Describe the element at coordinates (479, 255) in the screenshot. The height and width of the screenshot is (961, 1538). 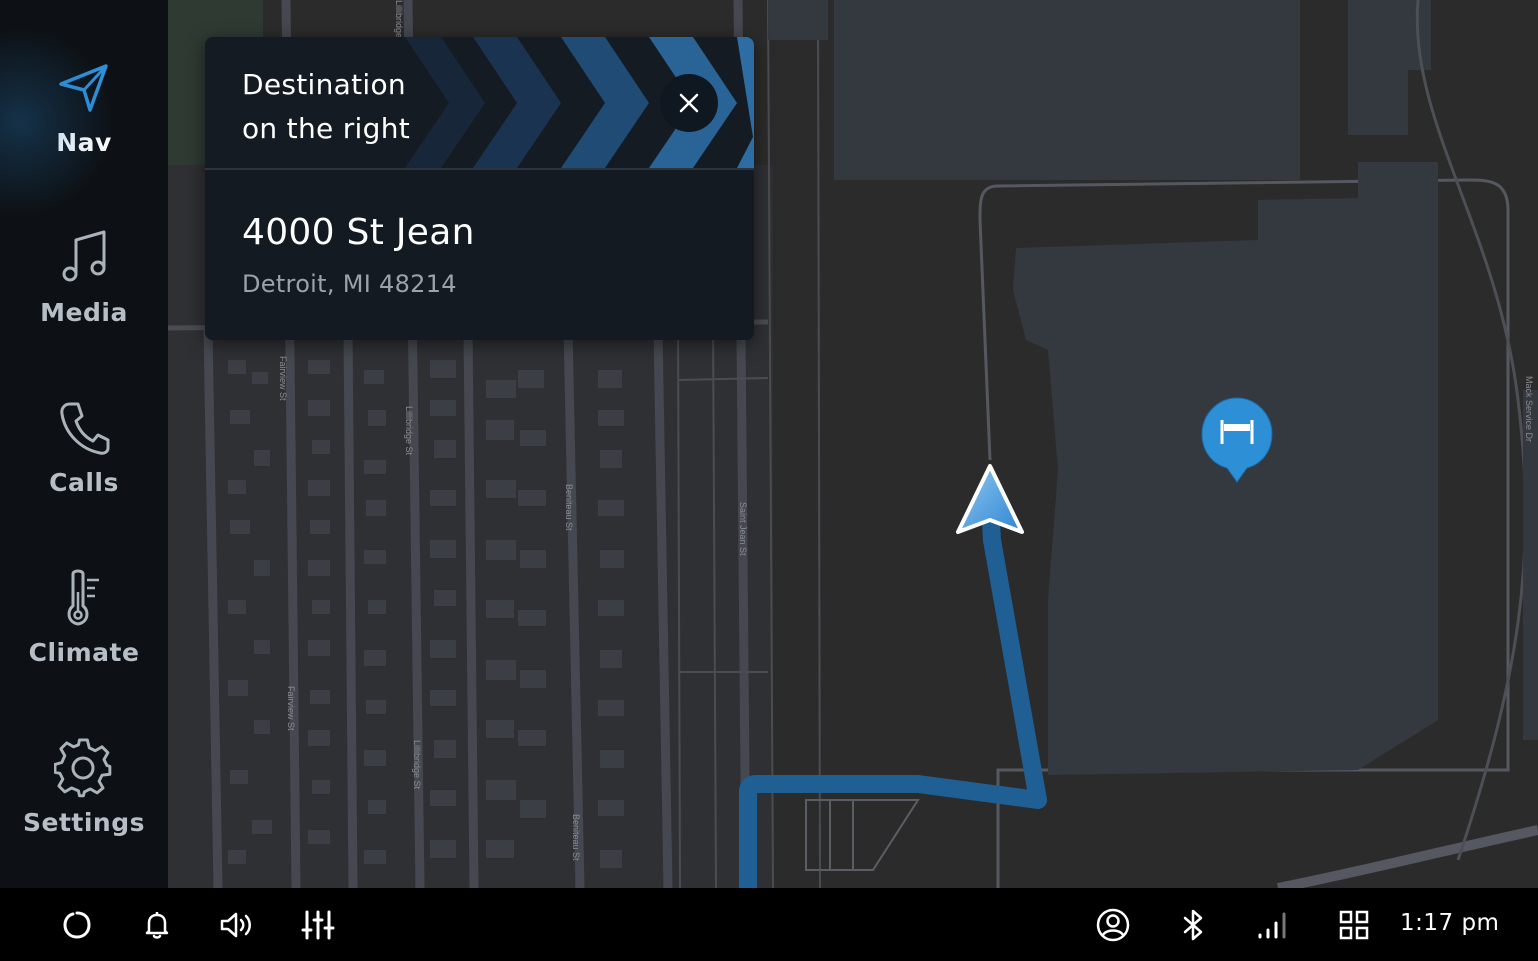
I see `destination-panel: 4000 St Jean Detroit, MI 48214` at that location.